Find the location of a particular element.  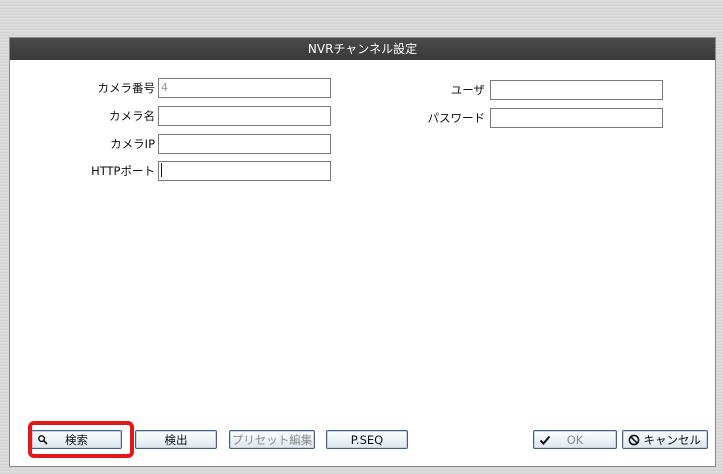

text-caret is located at coordinates (161, 170).